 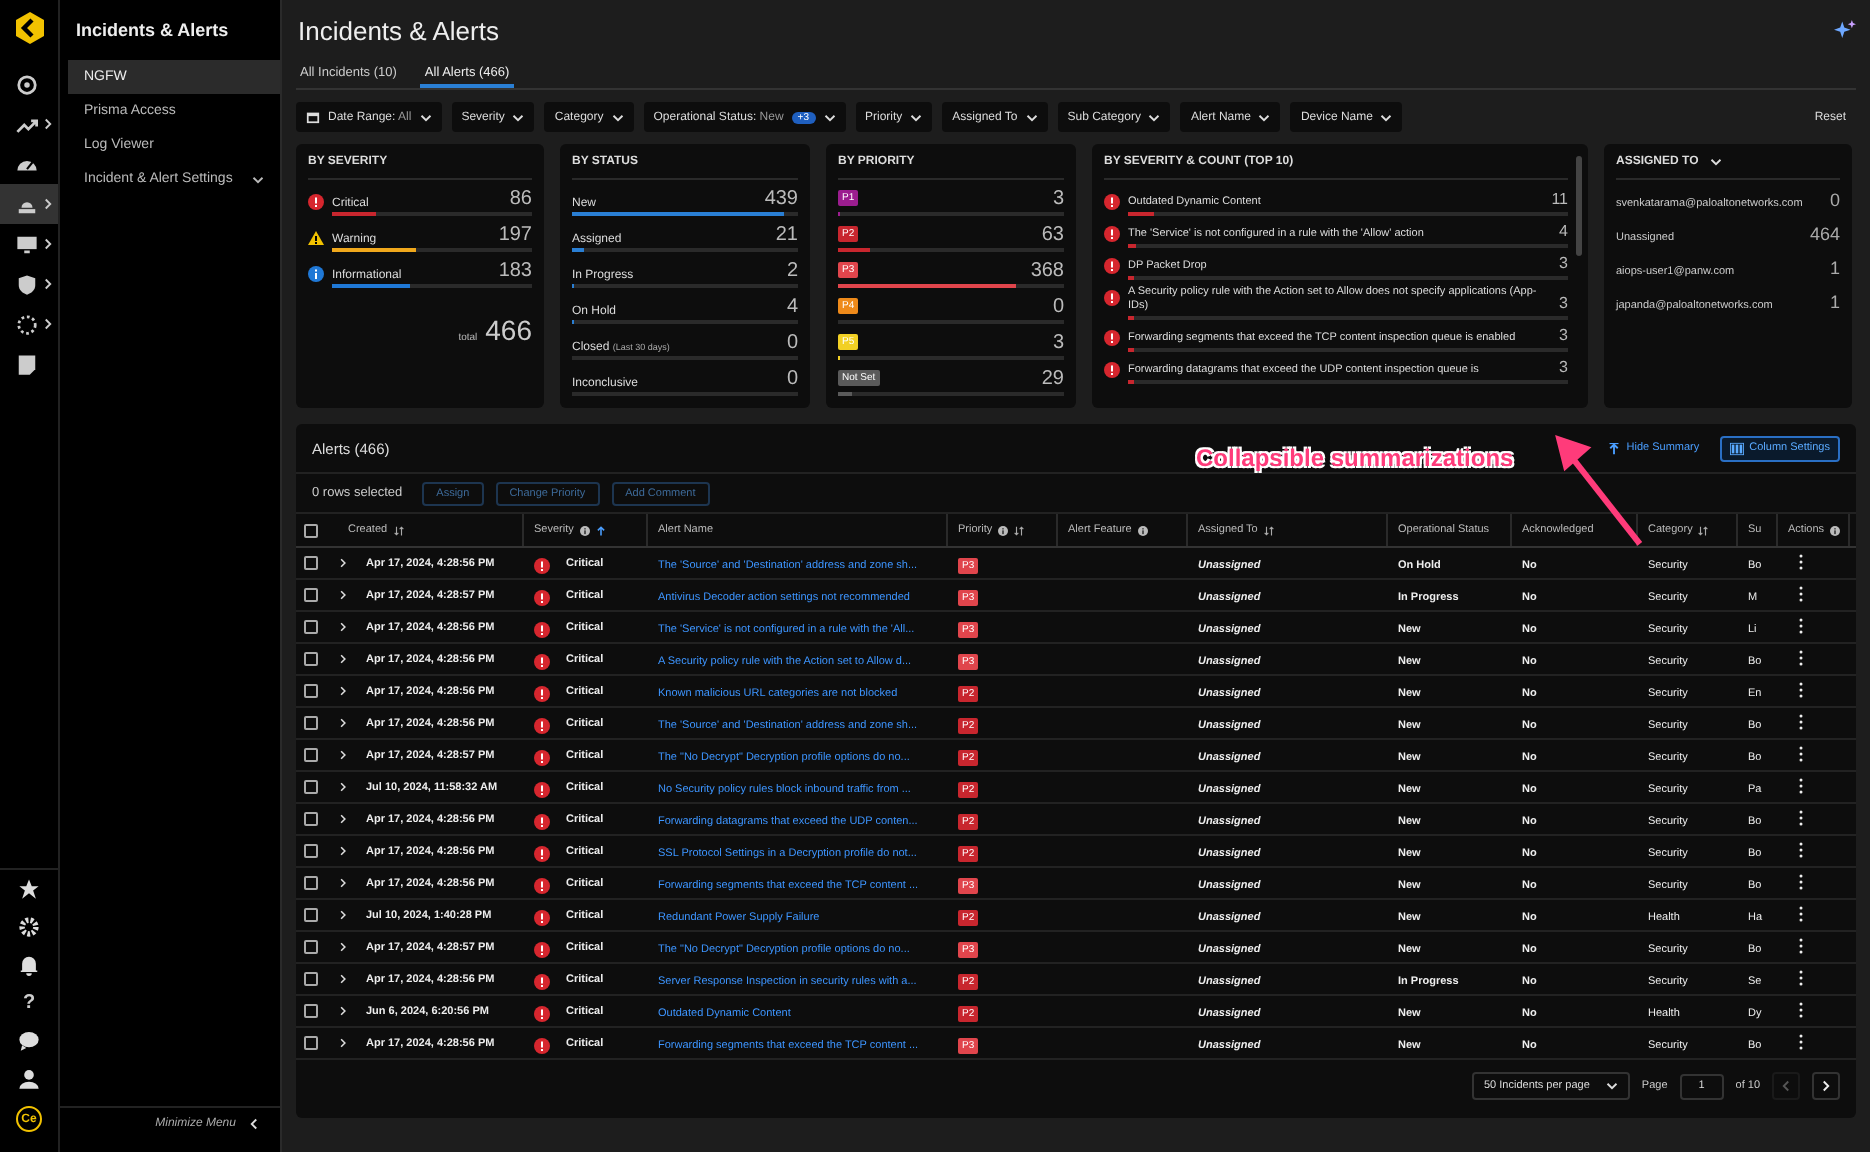 What do you see at coordinates (313, 117) in the screenshot?
I see `calendar-icon` at bounding box center [313, 117].